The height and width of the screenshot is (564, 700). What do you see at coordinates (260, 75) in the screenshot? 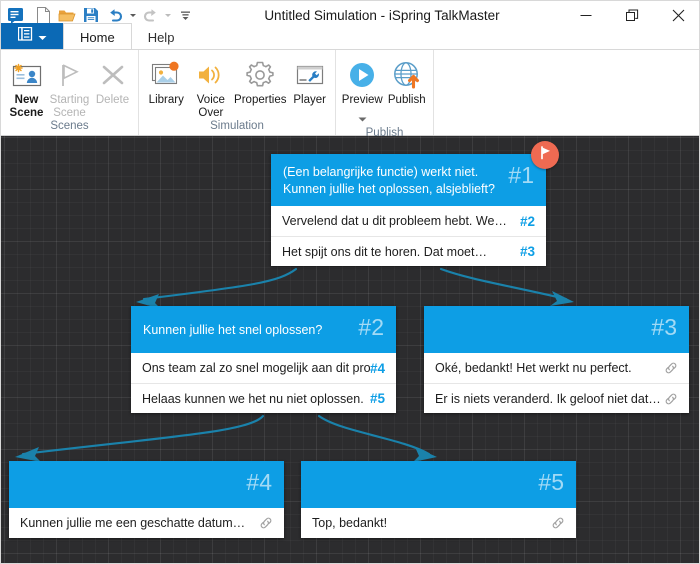
I see `gear-icon` at bounding box center [260, 75].